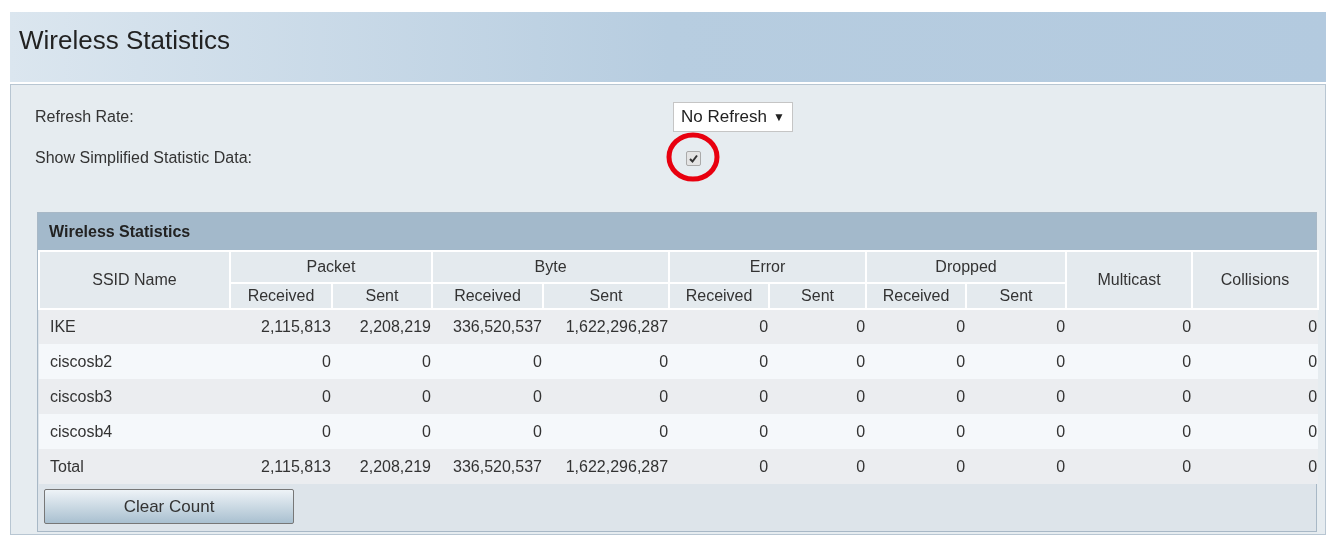  Describe the element at coordinates (134, 361) in the screenshot. I see `table-cell: ciscosb2` at that location.